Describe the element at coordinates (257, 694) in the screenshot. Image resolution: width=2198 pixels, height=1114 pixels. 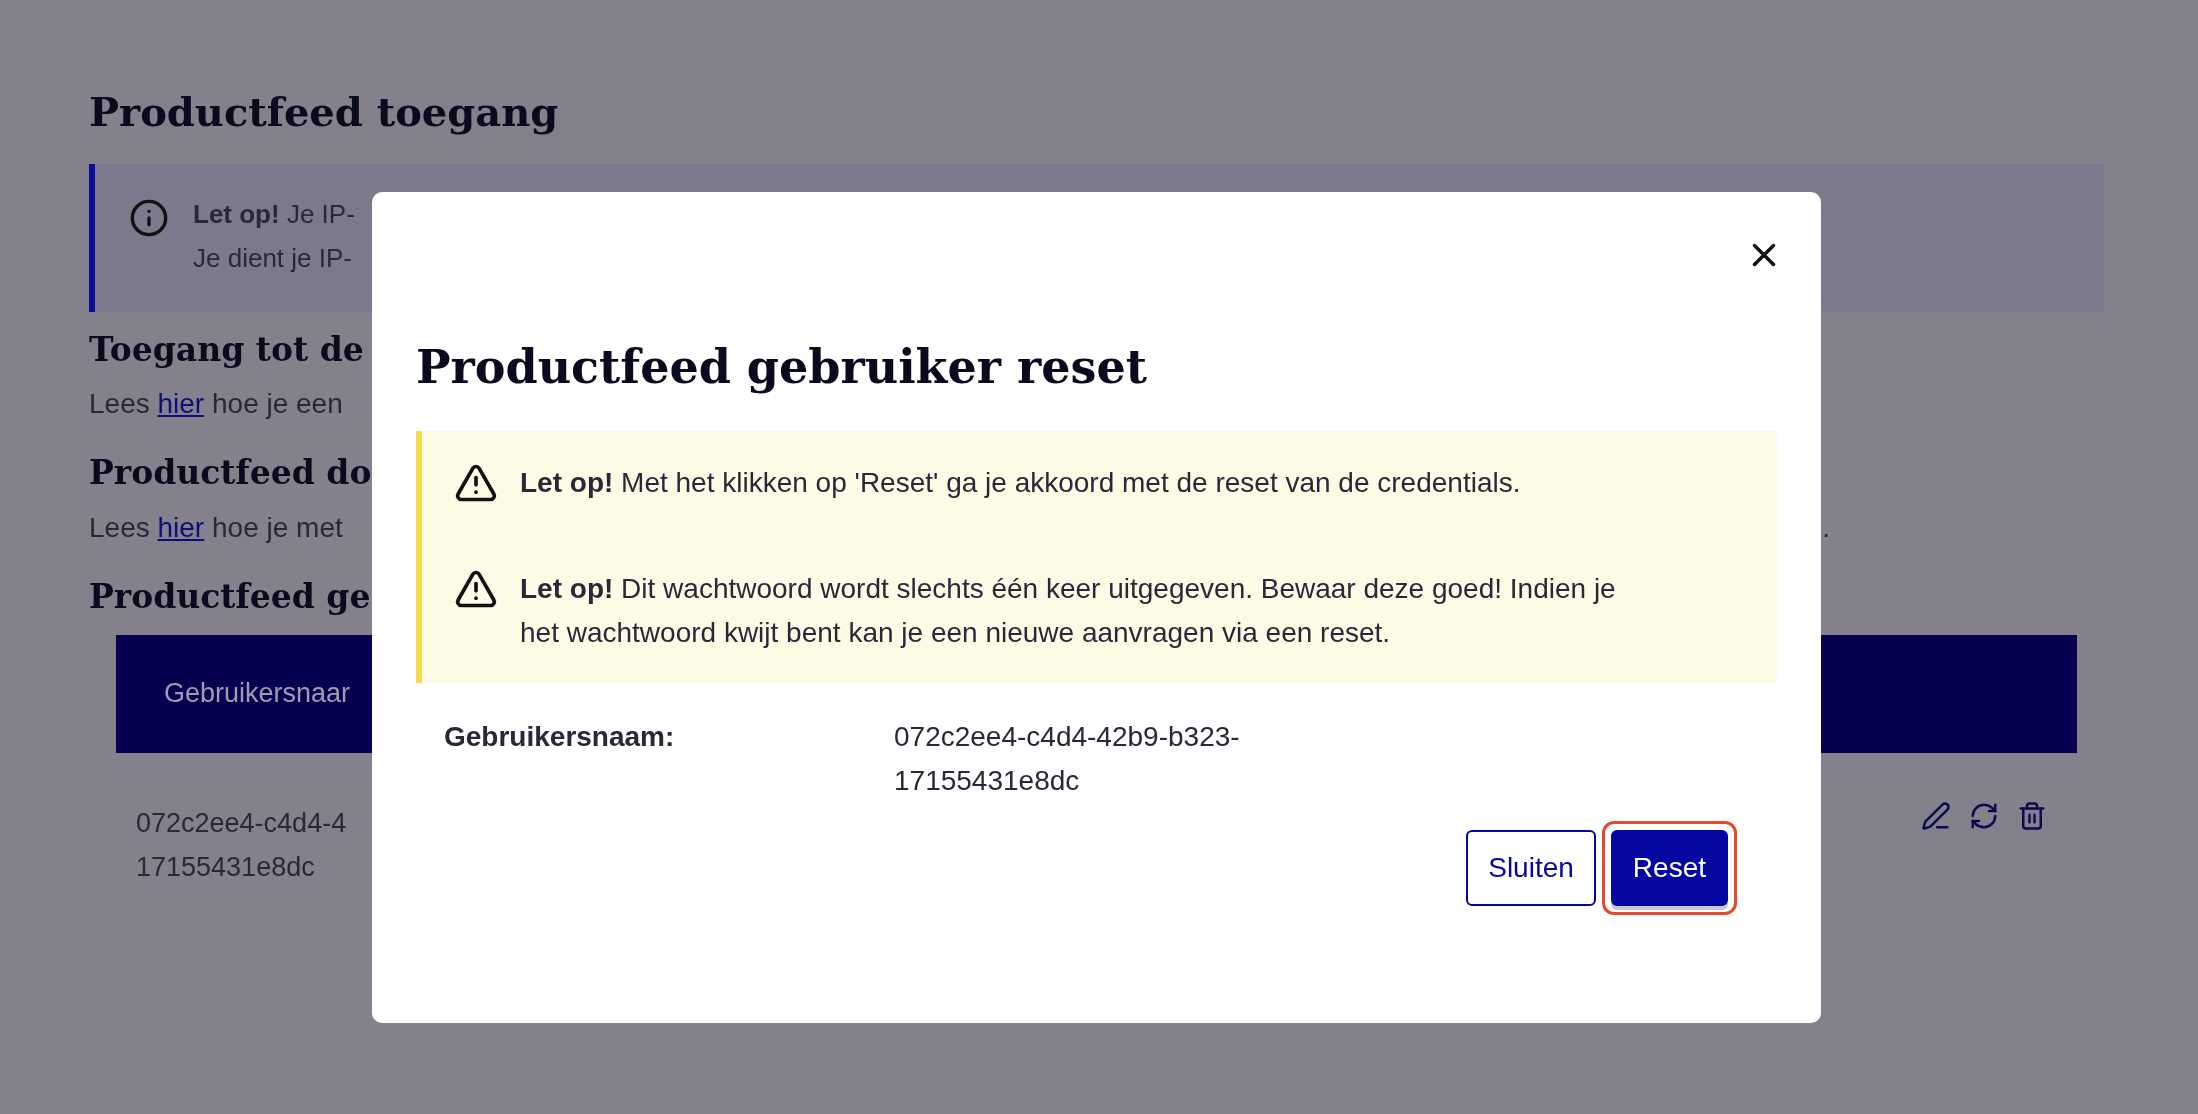
I see `column-header: Gebruikersnaar` at that location.